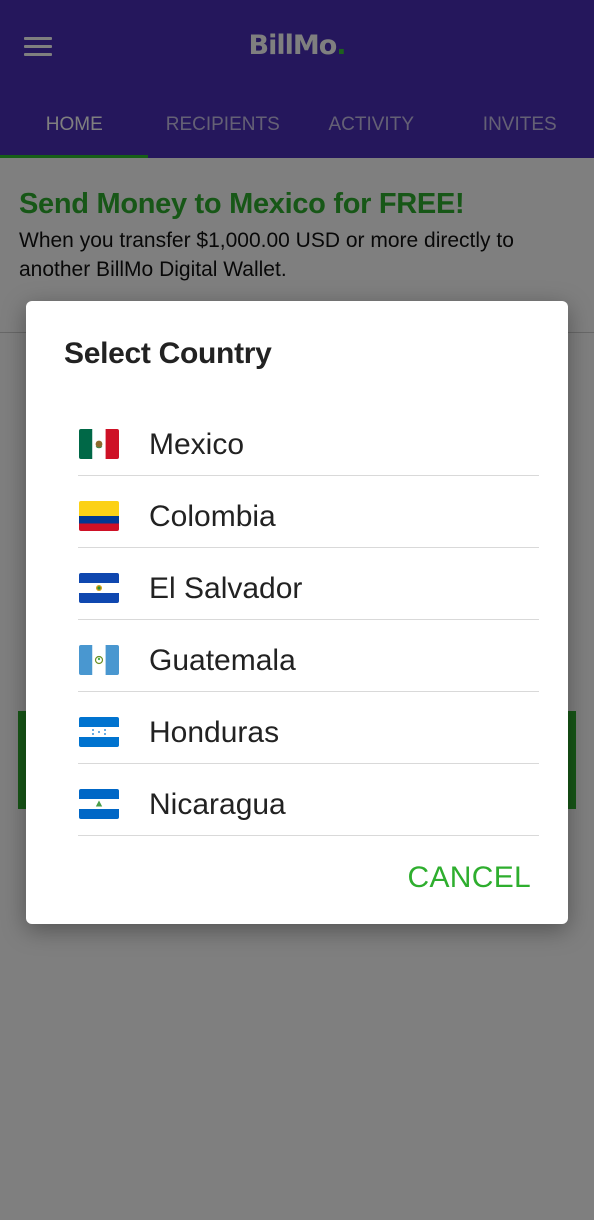 Image resolution: width=594 pixels, height=1220 pixels. I want to click on colombia-flag-icon, so click(99, 516).